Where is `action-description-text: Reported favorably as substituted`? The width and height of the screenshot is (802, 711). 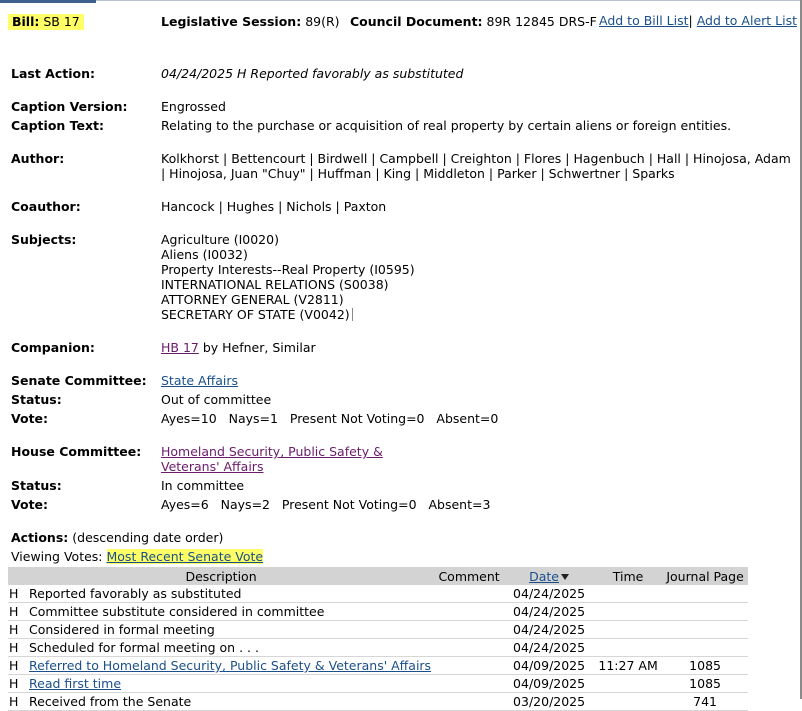
action-description-text: Reported favorably as substituted is located at coordinates (135, 593).